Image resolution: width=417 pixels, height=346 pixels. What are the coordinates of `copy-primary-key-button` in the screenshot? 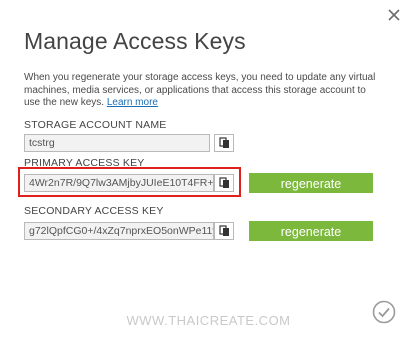 It's located at (224, 183).